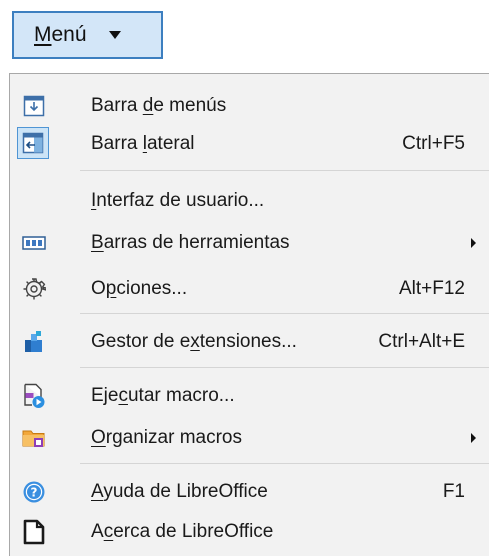 The width and height of the screenshot is (489, 556). I want to click on extension-manager-icon, so click(34, 342).